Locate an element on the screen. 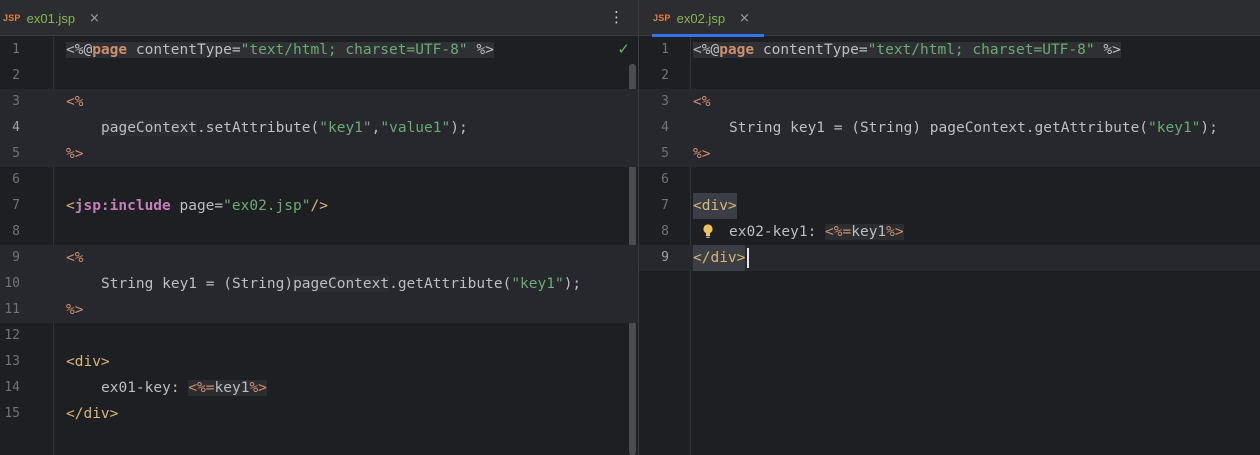 This screenshot has width=1260, height=455. code-line: 15 </div> is located at coordinates (319, 414).